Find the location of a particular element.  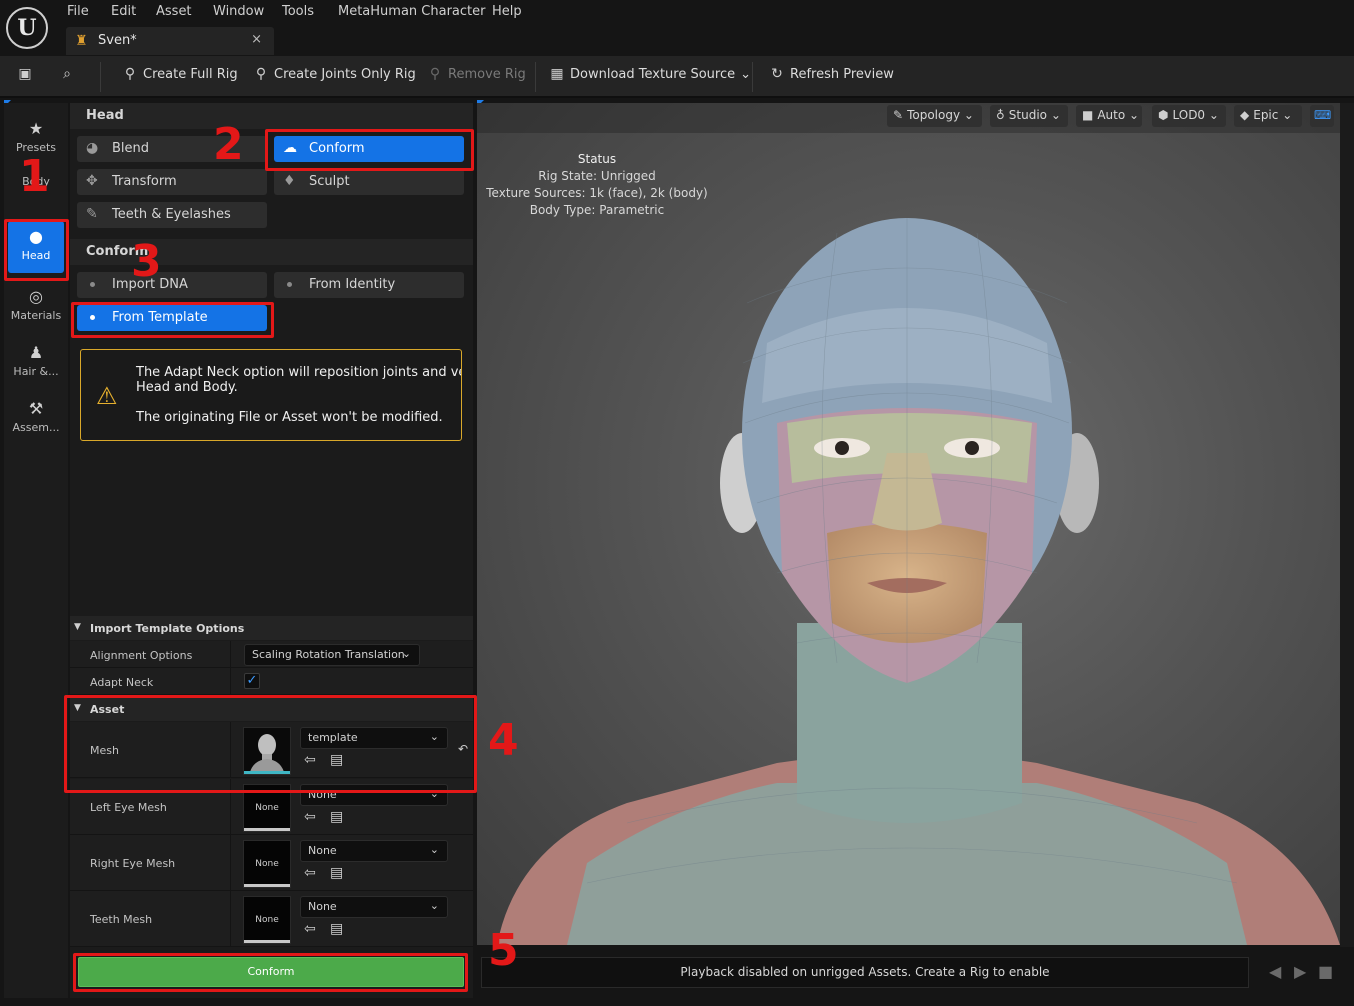

alignment-options-dropdown: Scaling Rotation Translation ⌄ is located at coordinates (332, 655).